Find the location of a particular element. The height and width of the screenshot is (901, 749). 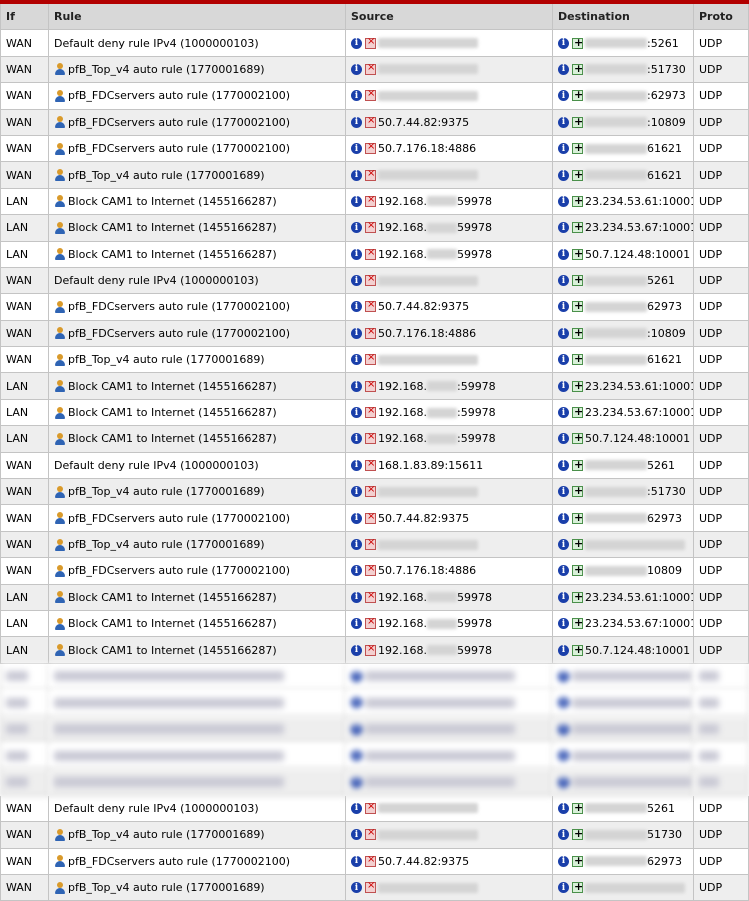

cell-source: i 50.7.44.82:9375 is located at coordinates (449, 122).